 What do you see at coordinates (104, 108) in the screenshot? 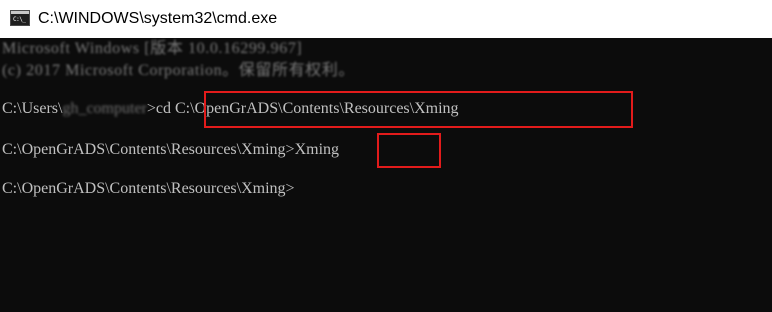
I see `redacted-username: gh_computer` at bounding box center [104, 108].